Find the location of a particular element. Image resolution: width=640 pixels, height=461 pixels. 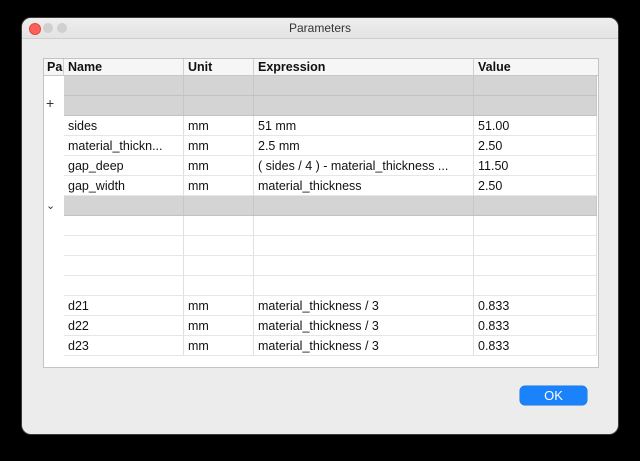

table-row: d23 mm material_thickness / 3 0.833 is located at coordinates (330, 346).